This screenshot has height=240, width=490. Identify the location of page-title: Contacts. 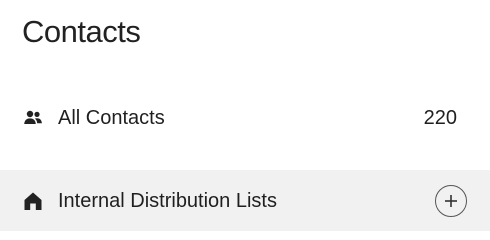
(81, 31).